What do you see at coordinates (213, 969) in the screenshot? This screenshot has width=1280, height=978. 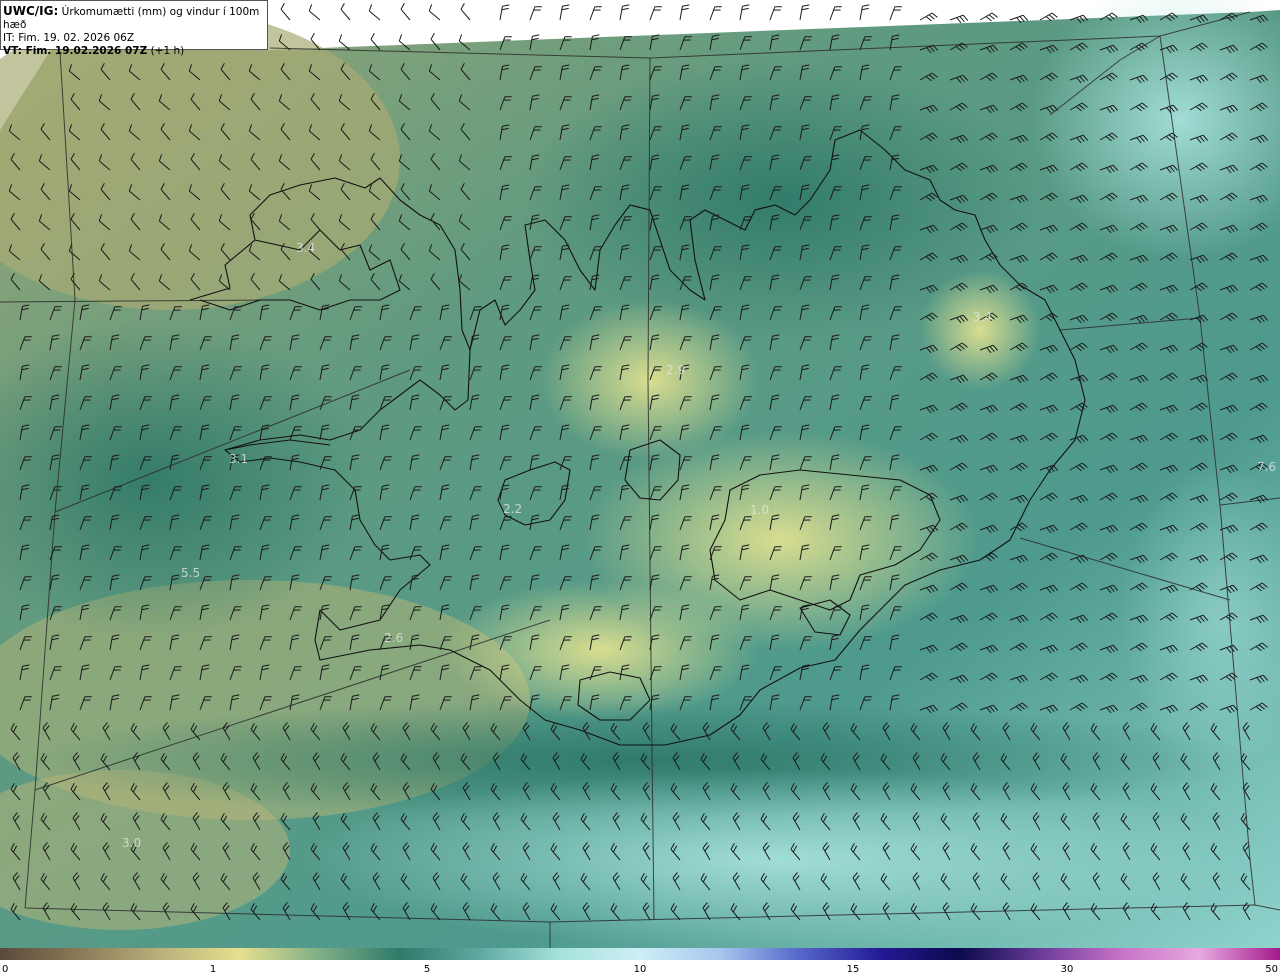 I see `colorbar-tick: 1` at bounding box center [213, 969].